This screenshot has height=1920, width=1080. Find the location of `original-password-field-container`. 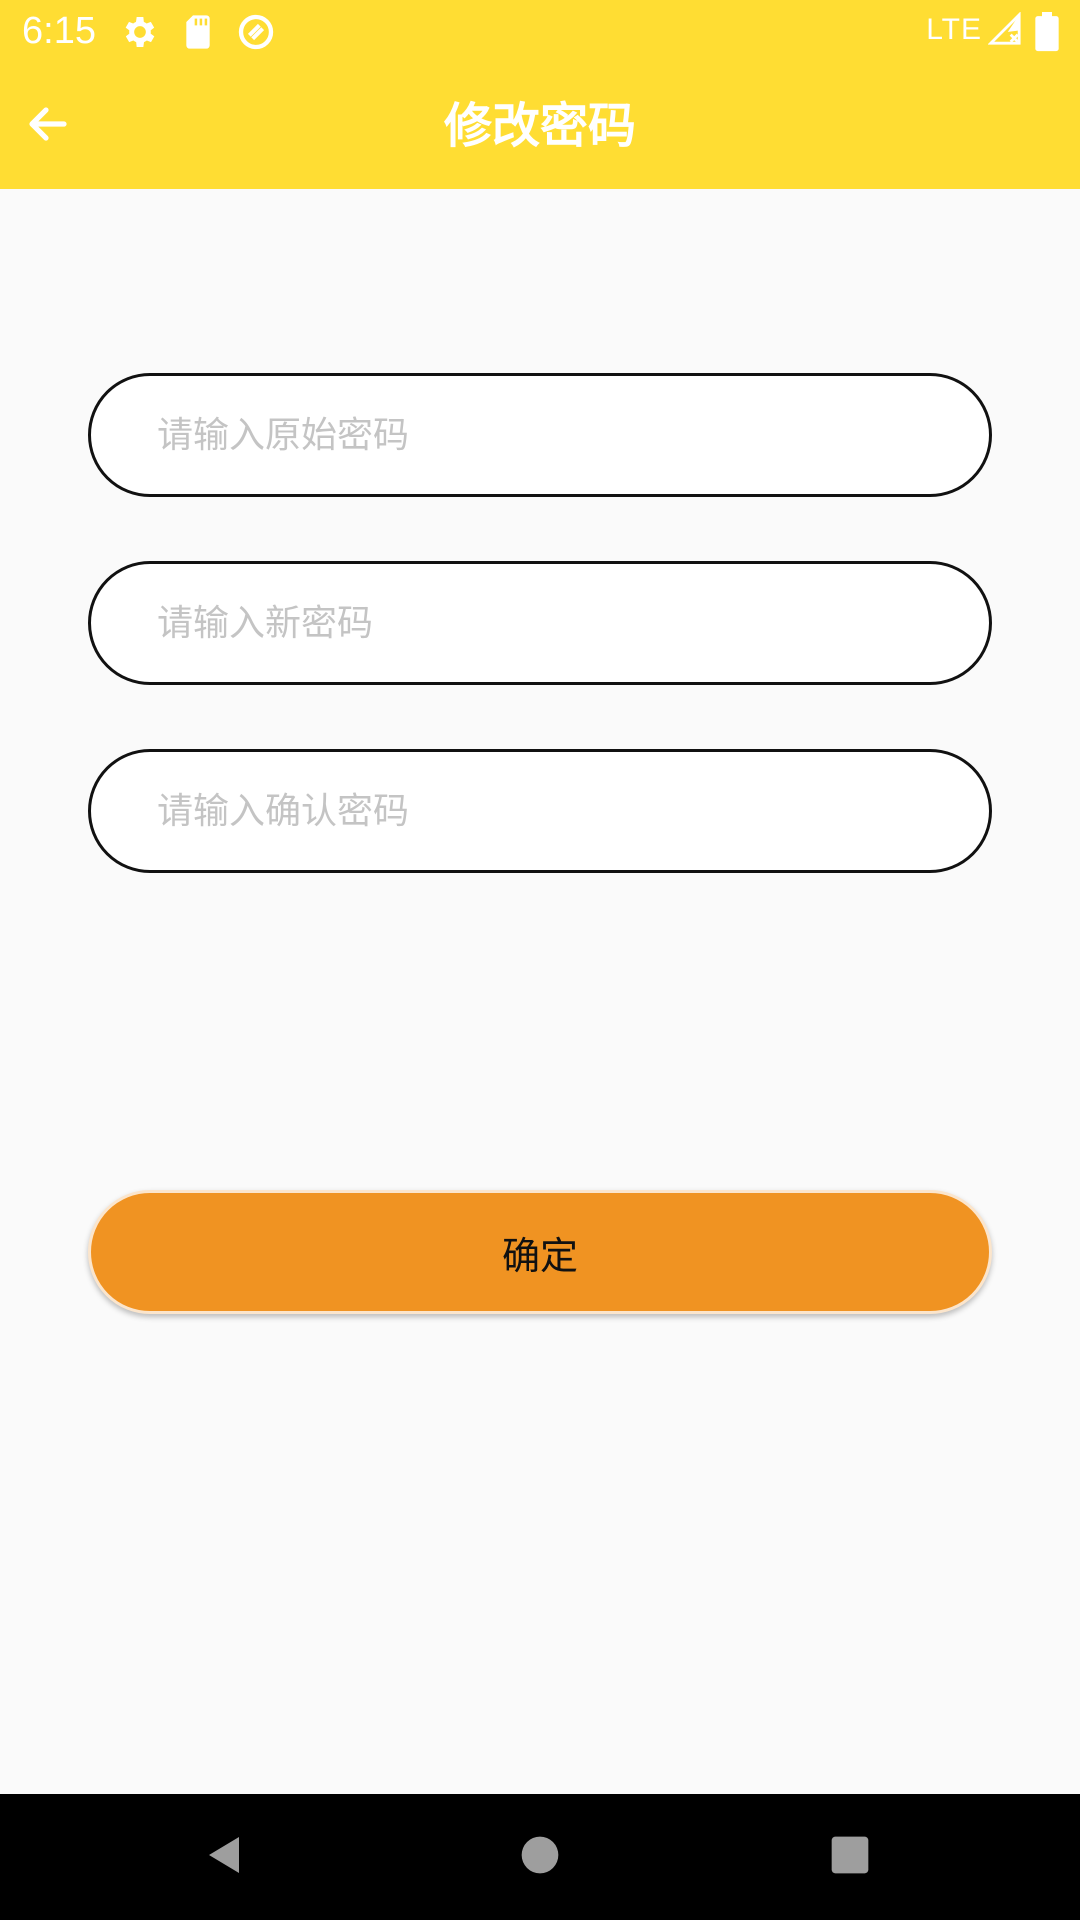

original-password-field-container is located at coordinates (540, 435).